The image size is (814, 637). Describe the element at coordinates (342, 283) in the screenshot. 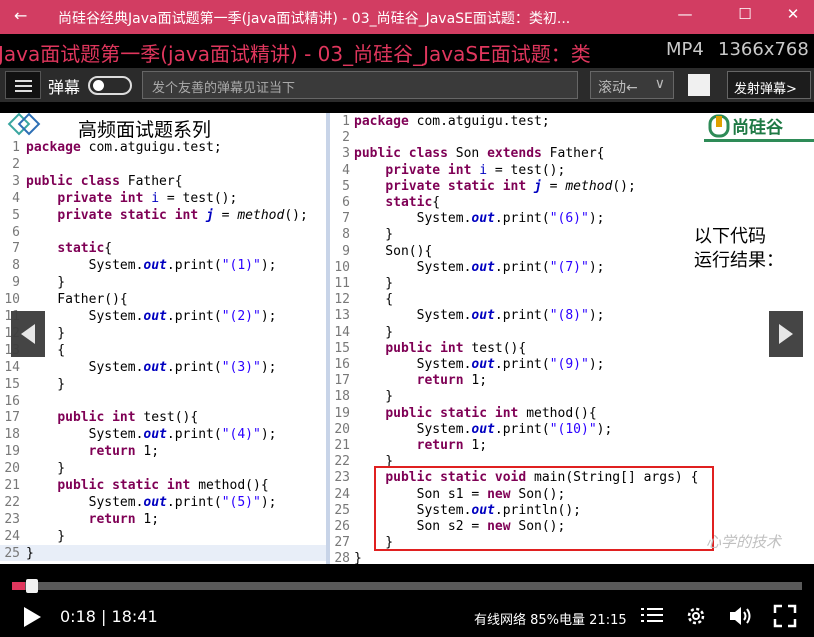

I see `son-line-number: 11` at that location.